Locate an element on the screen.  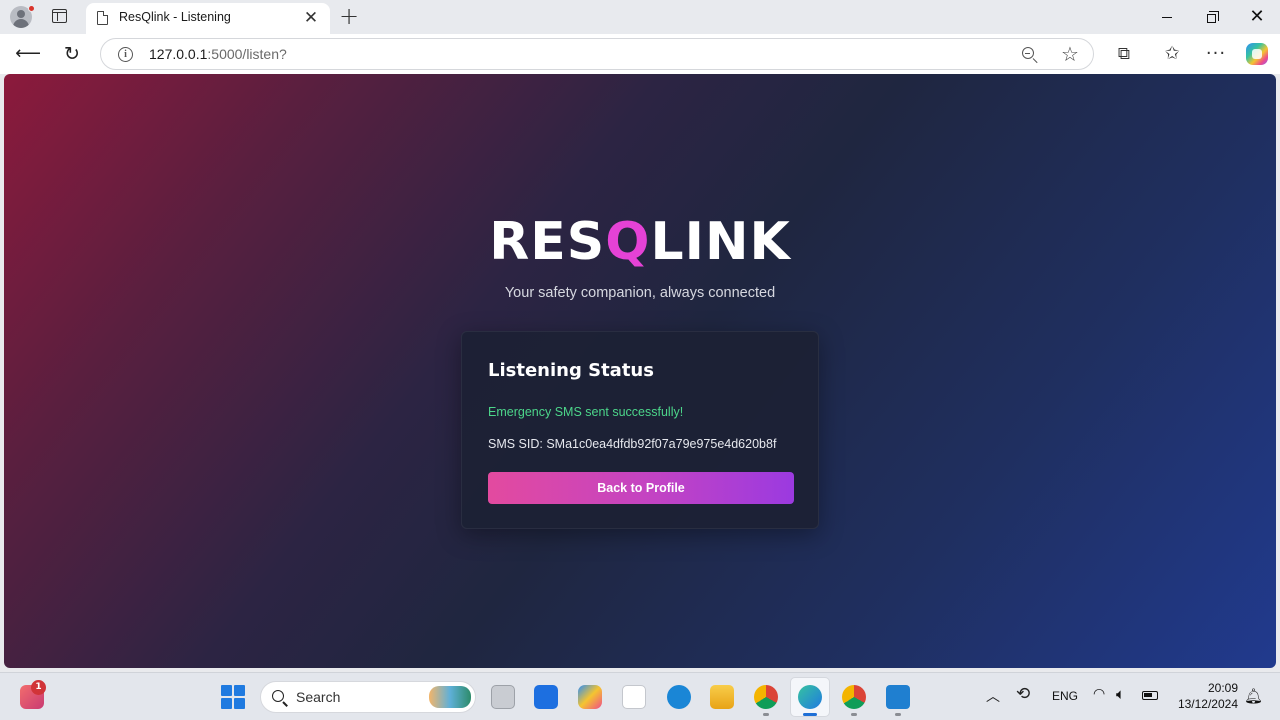
time-text: 20:09 is located at coordinates (1222, 688).